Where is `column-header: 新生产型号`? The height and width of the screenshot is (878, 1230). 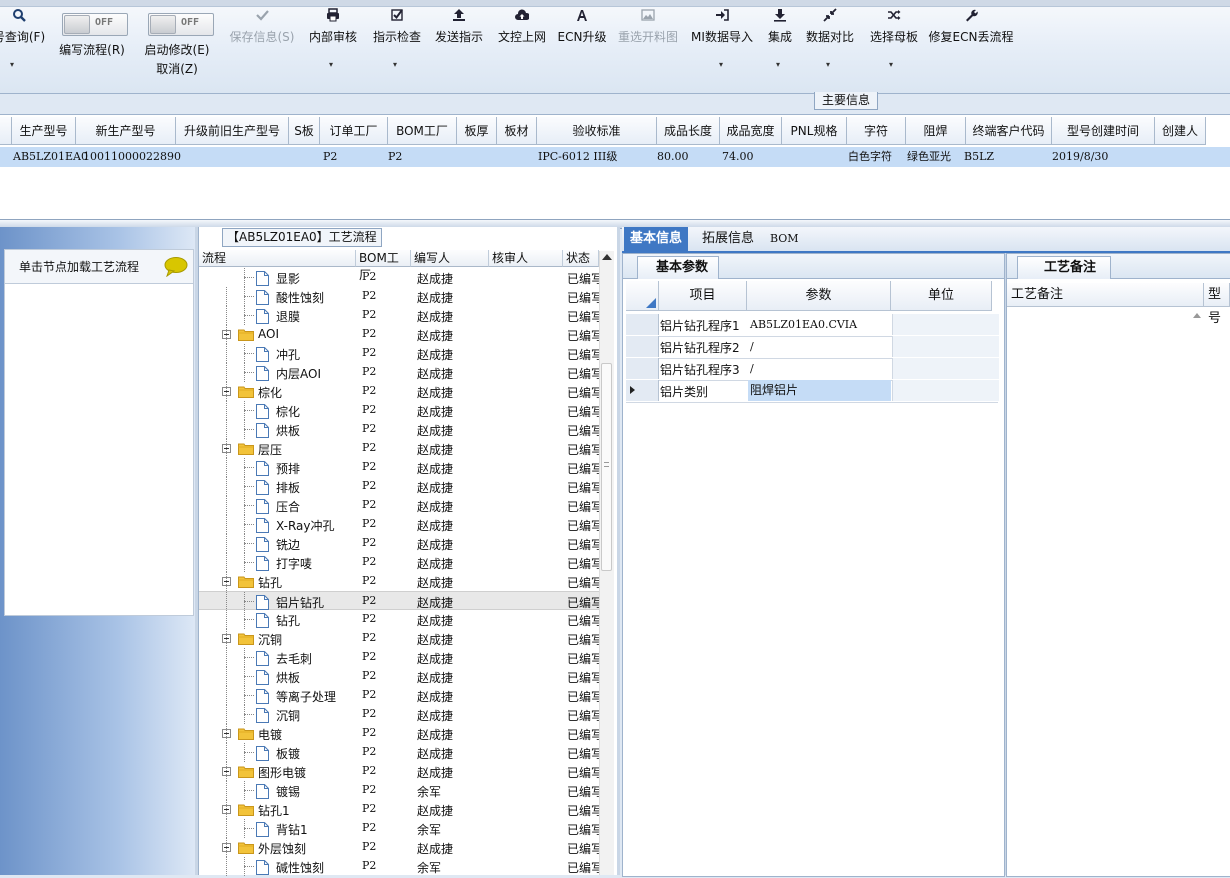 column-header: 新生产型号 is located at coordinates (126, 131).